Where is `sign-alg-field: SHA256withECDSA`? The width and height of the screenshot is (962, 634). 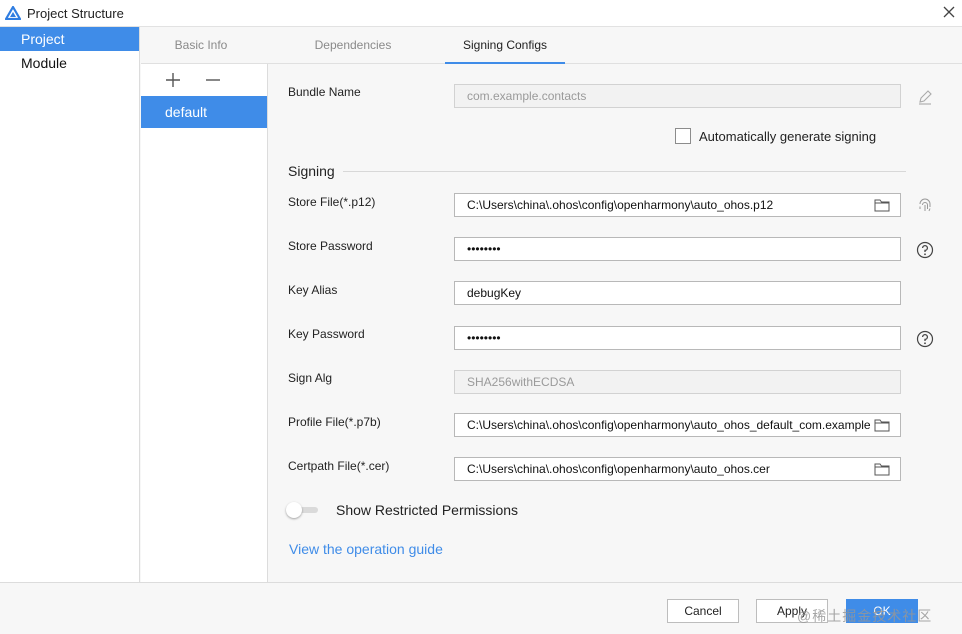 sign-alg-field: SHA256withECDSA is located at coordinates (677, 382).